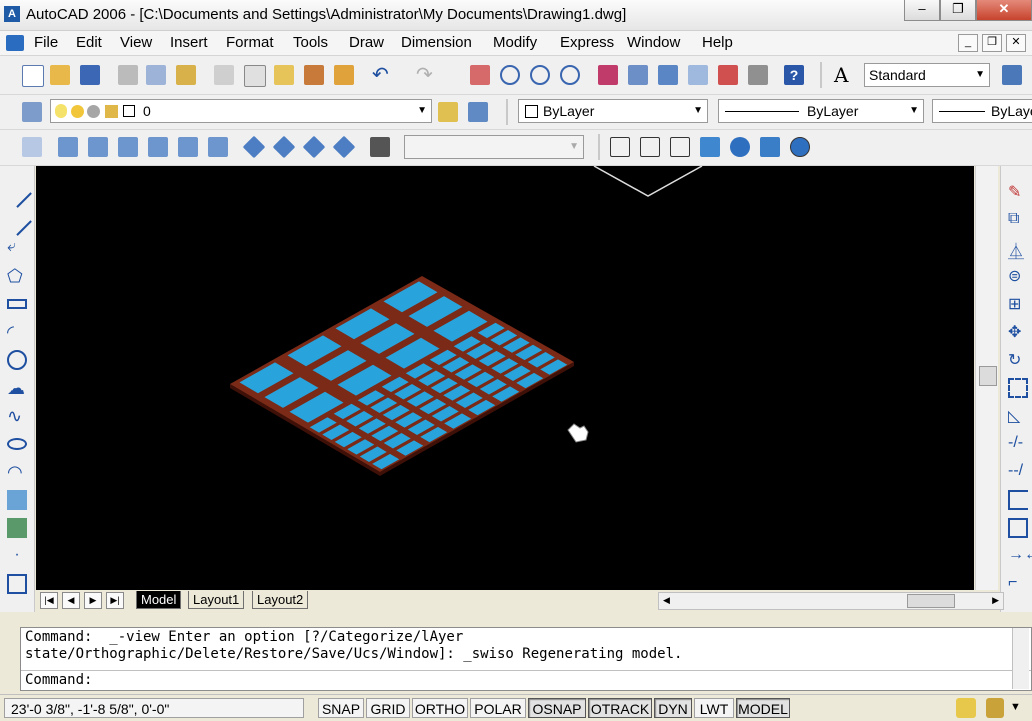 The height and width of the screenshot is (721, 1032). I want to click on polar-toggle: POLAR, so click(498, 708).